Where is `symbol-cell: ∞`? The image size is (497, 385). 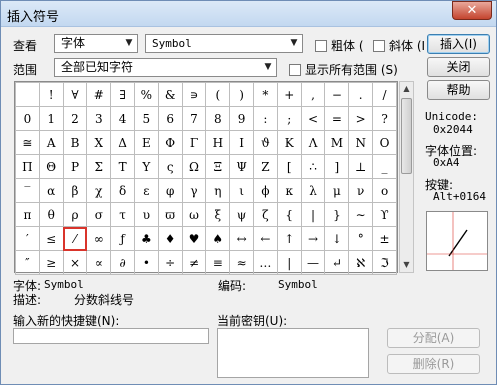
symbol-cell: ∞ is located at coordinates (99, 238).